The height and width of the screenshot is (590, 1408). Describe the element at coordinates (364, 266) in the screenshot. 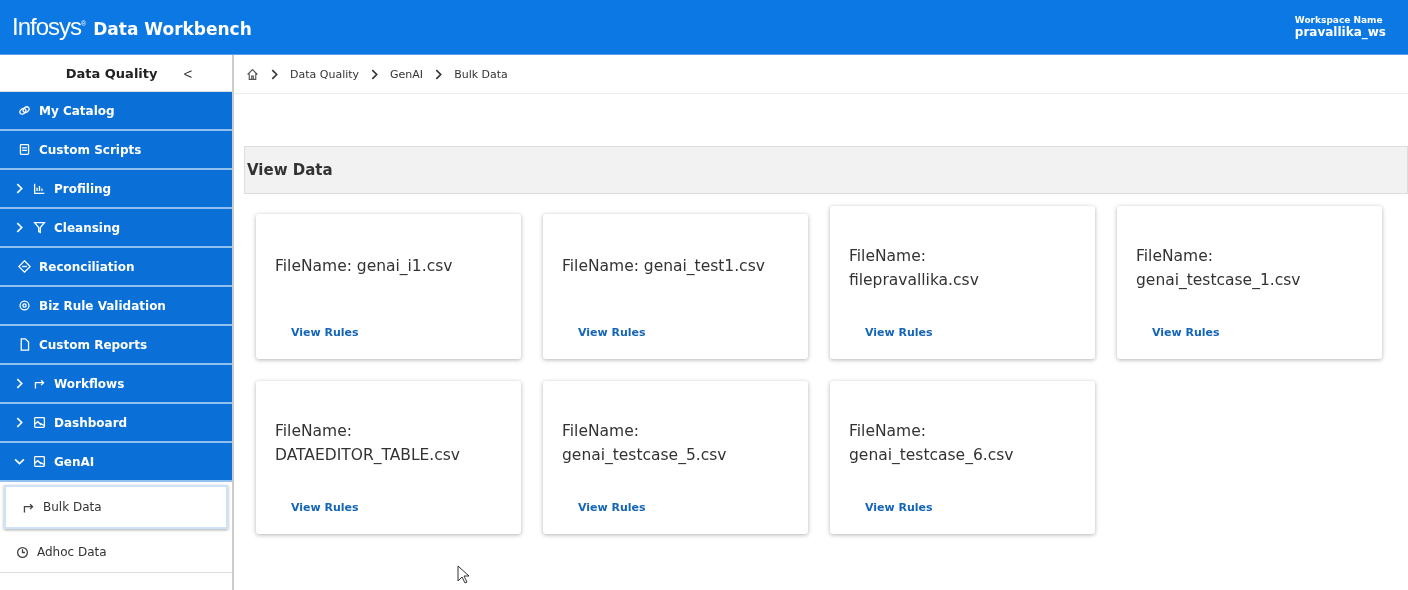

I see `file-name: FileName: genai_i1.csv` at that location.